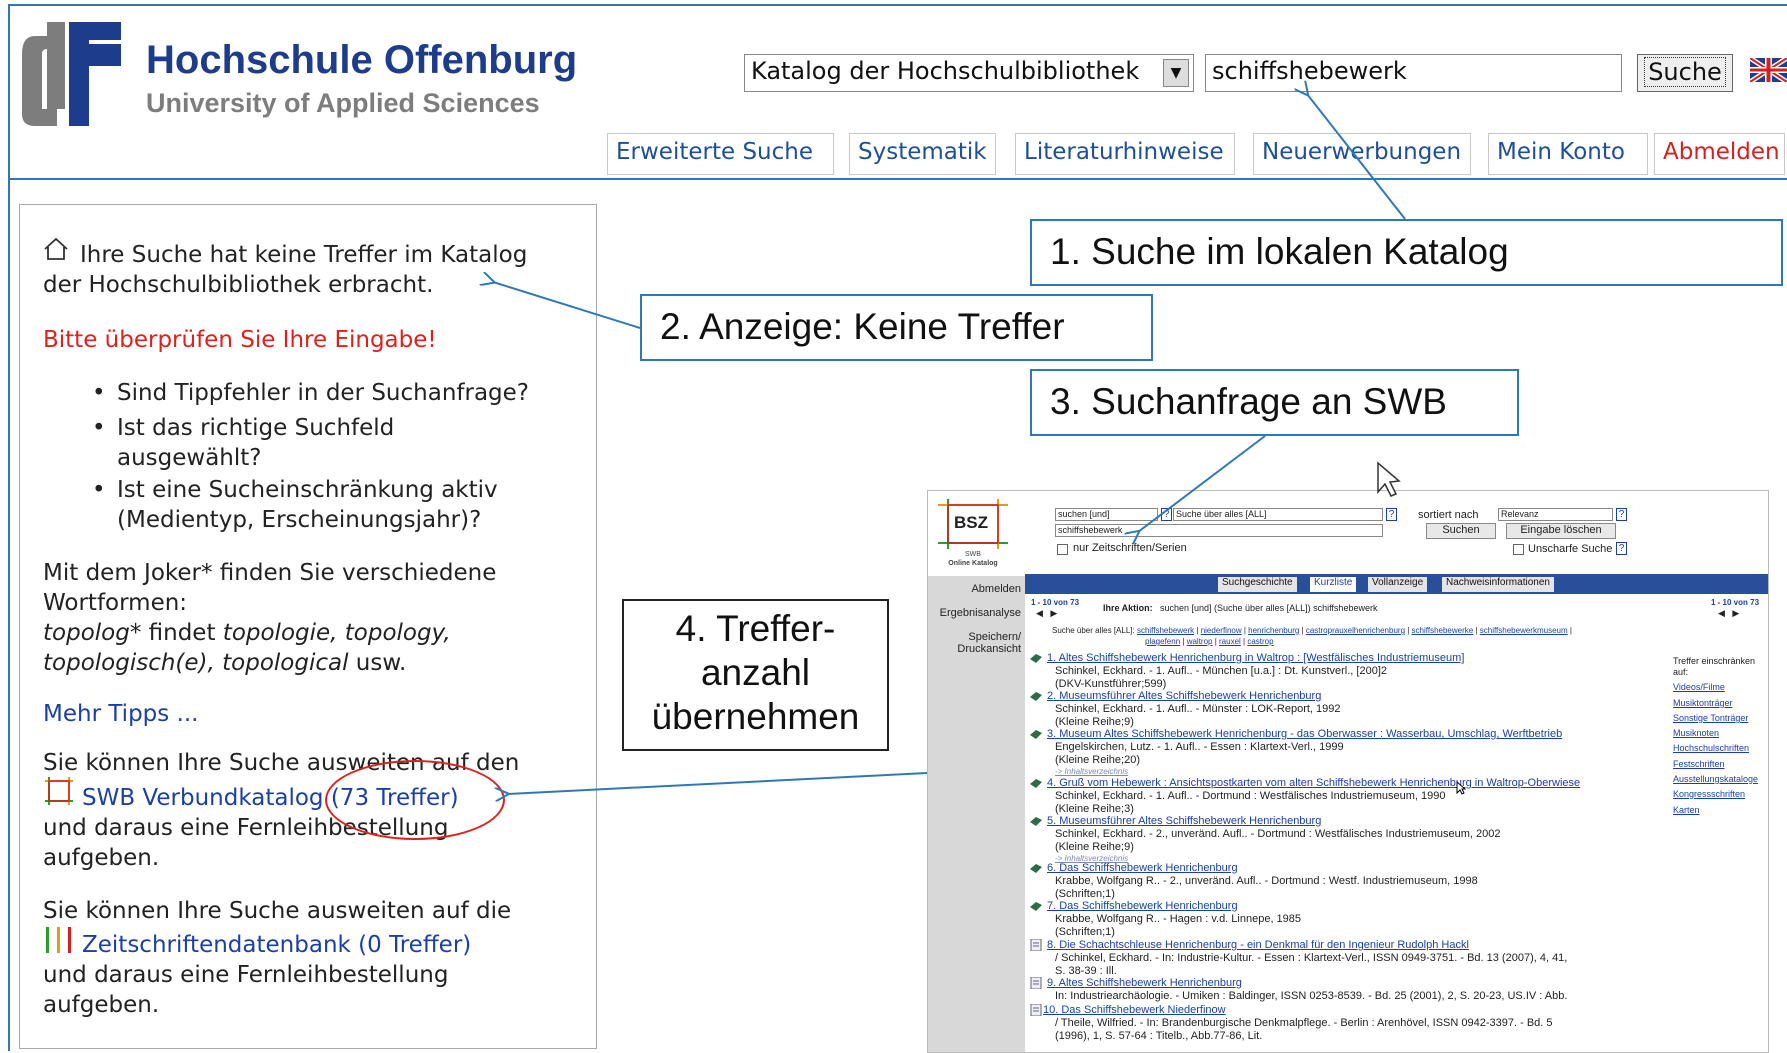 The image size is (1787, 1053). What do you see at coordinates (1389, 479) in the screenshot?
I see `cursor-icon` at bounding box center [1389, 479].